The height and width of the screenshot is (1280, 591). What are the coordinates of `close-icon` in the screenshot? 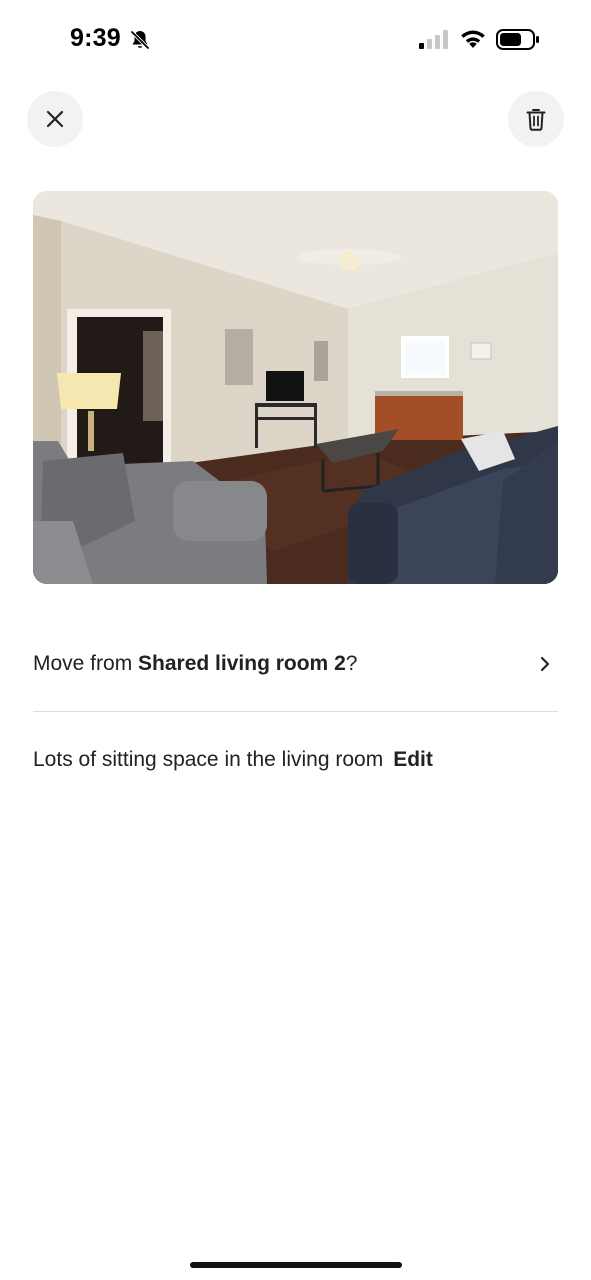 It's located at (55, 119).